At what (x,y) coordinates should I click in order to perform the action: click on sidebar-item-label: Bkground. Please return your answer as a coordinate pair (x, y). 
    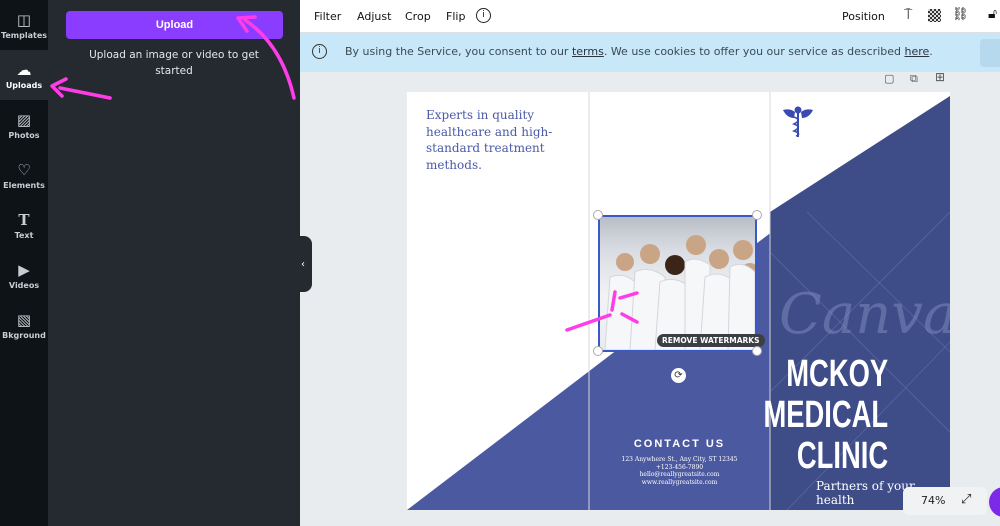
    Looking at the image, I should click on (24, 335).